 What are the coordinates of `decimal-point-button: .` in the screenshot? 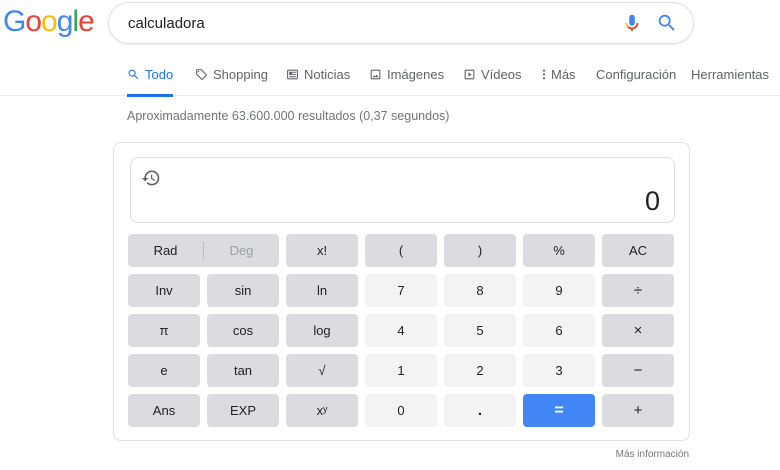 It's located at (480, 410).